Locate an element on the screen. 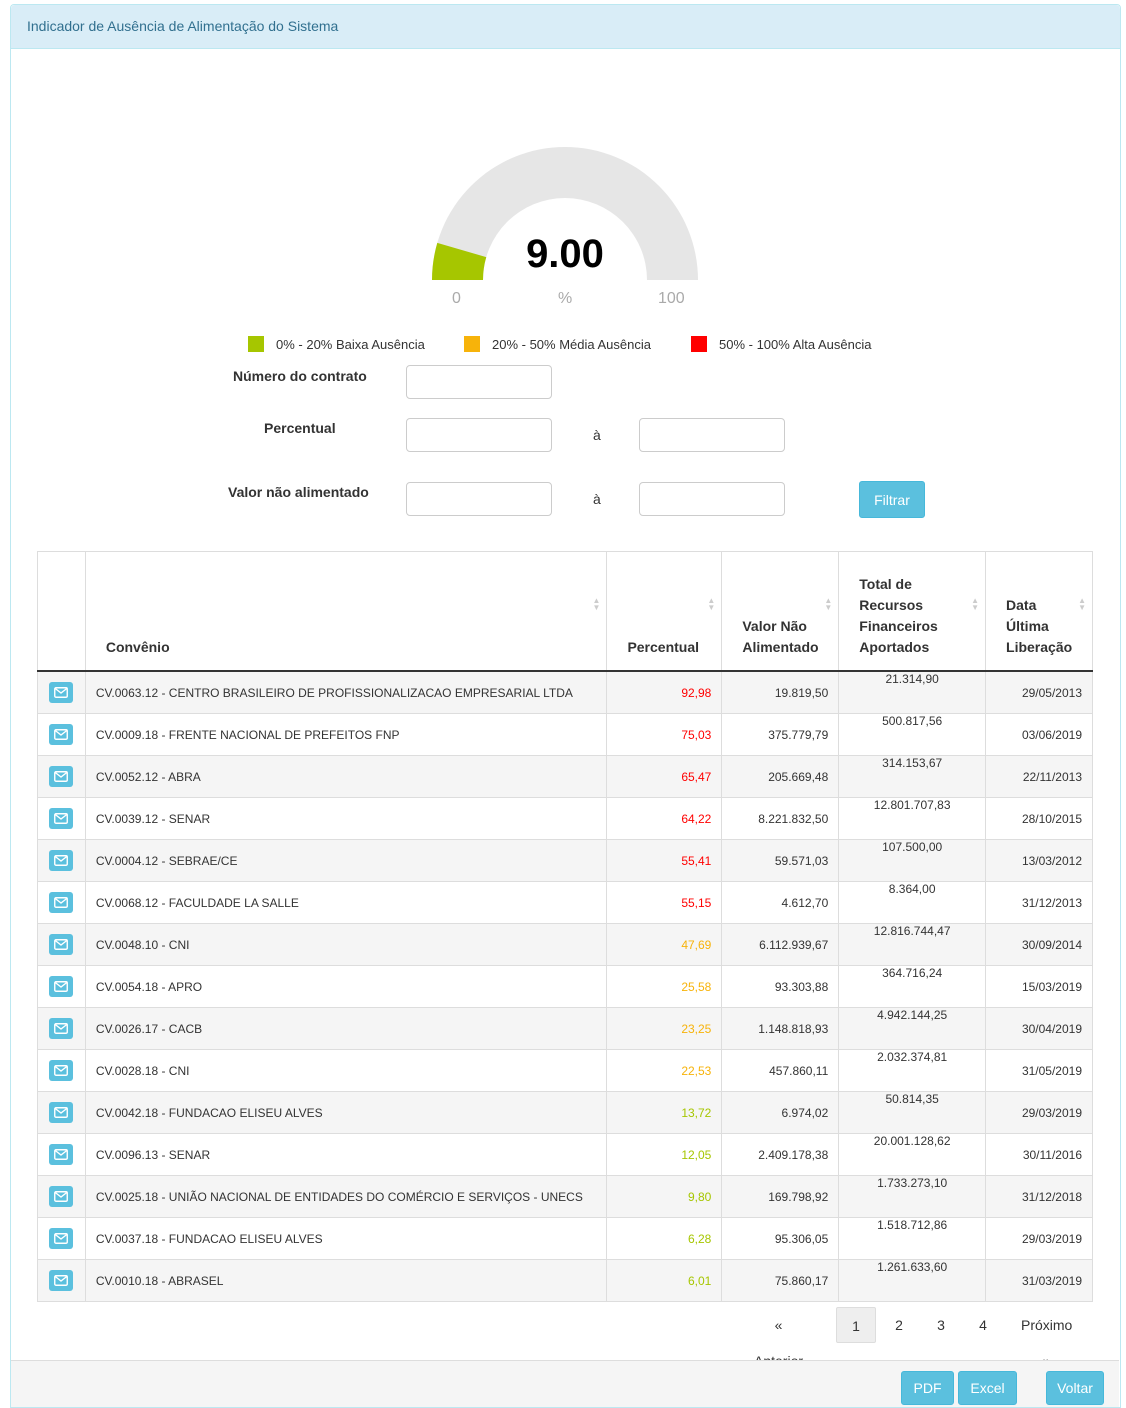 Image resolution: width=1126 pixels, height=1408 pixels. percentual-cell: 55,15 is located at coordinates (664, 902).